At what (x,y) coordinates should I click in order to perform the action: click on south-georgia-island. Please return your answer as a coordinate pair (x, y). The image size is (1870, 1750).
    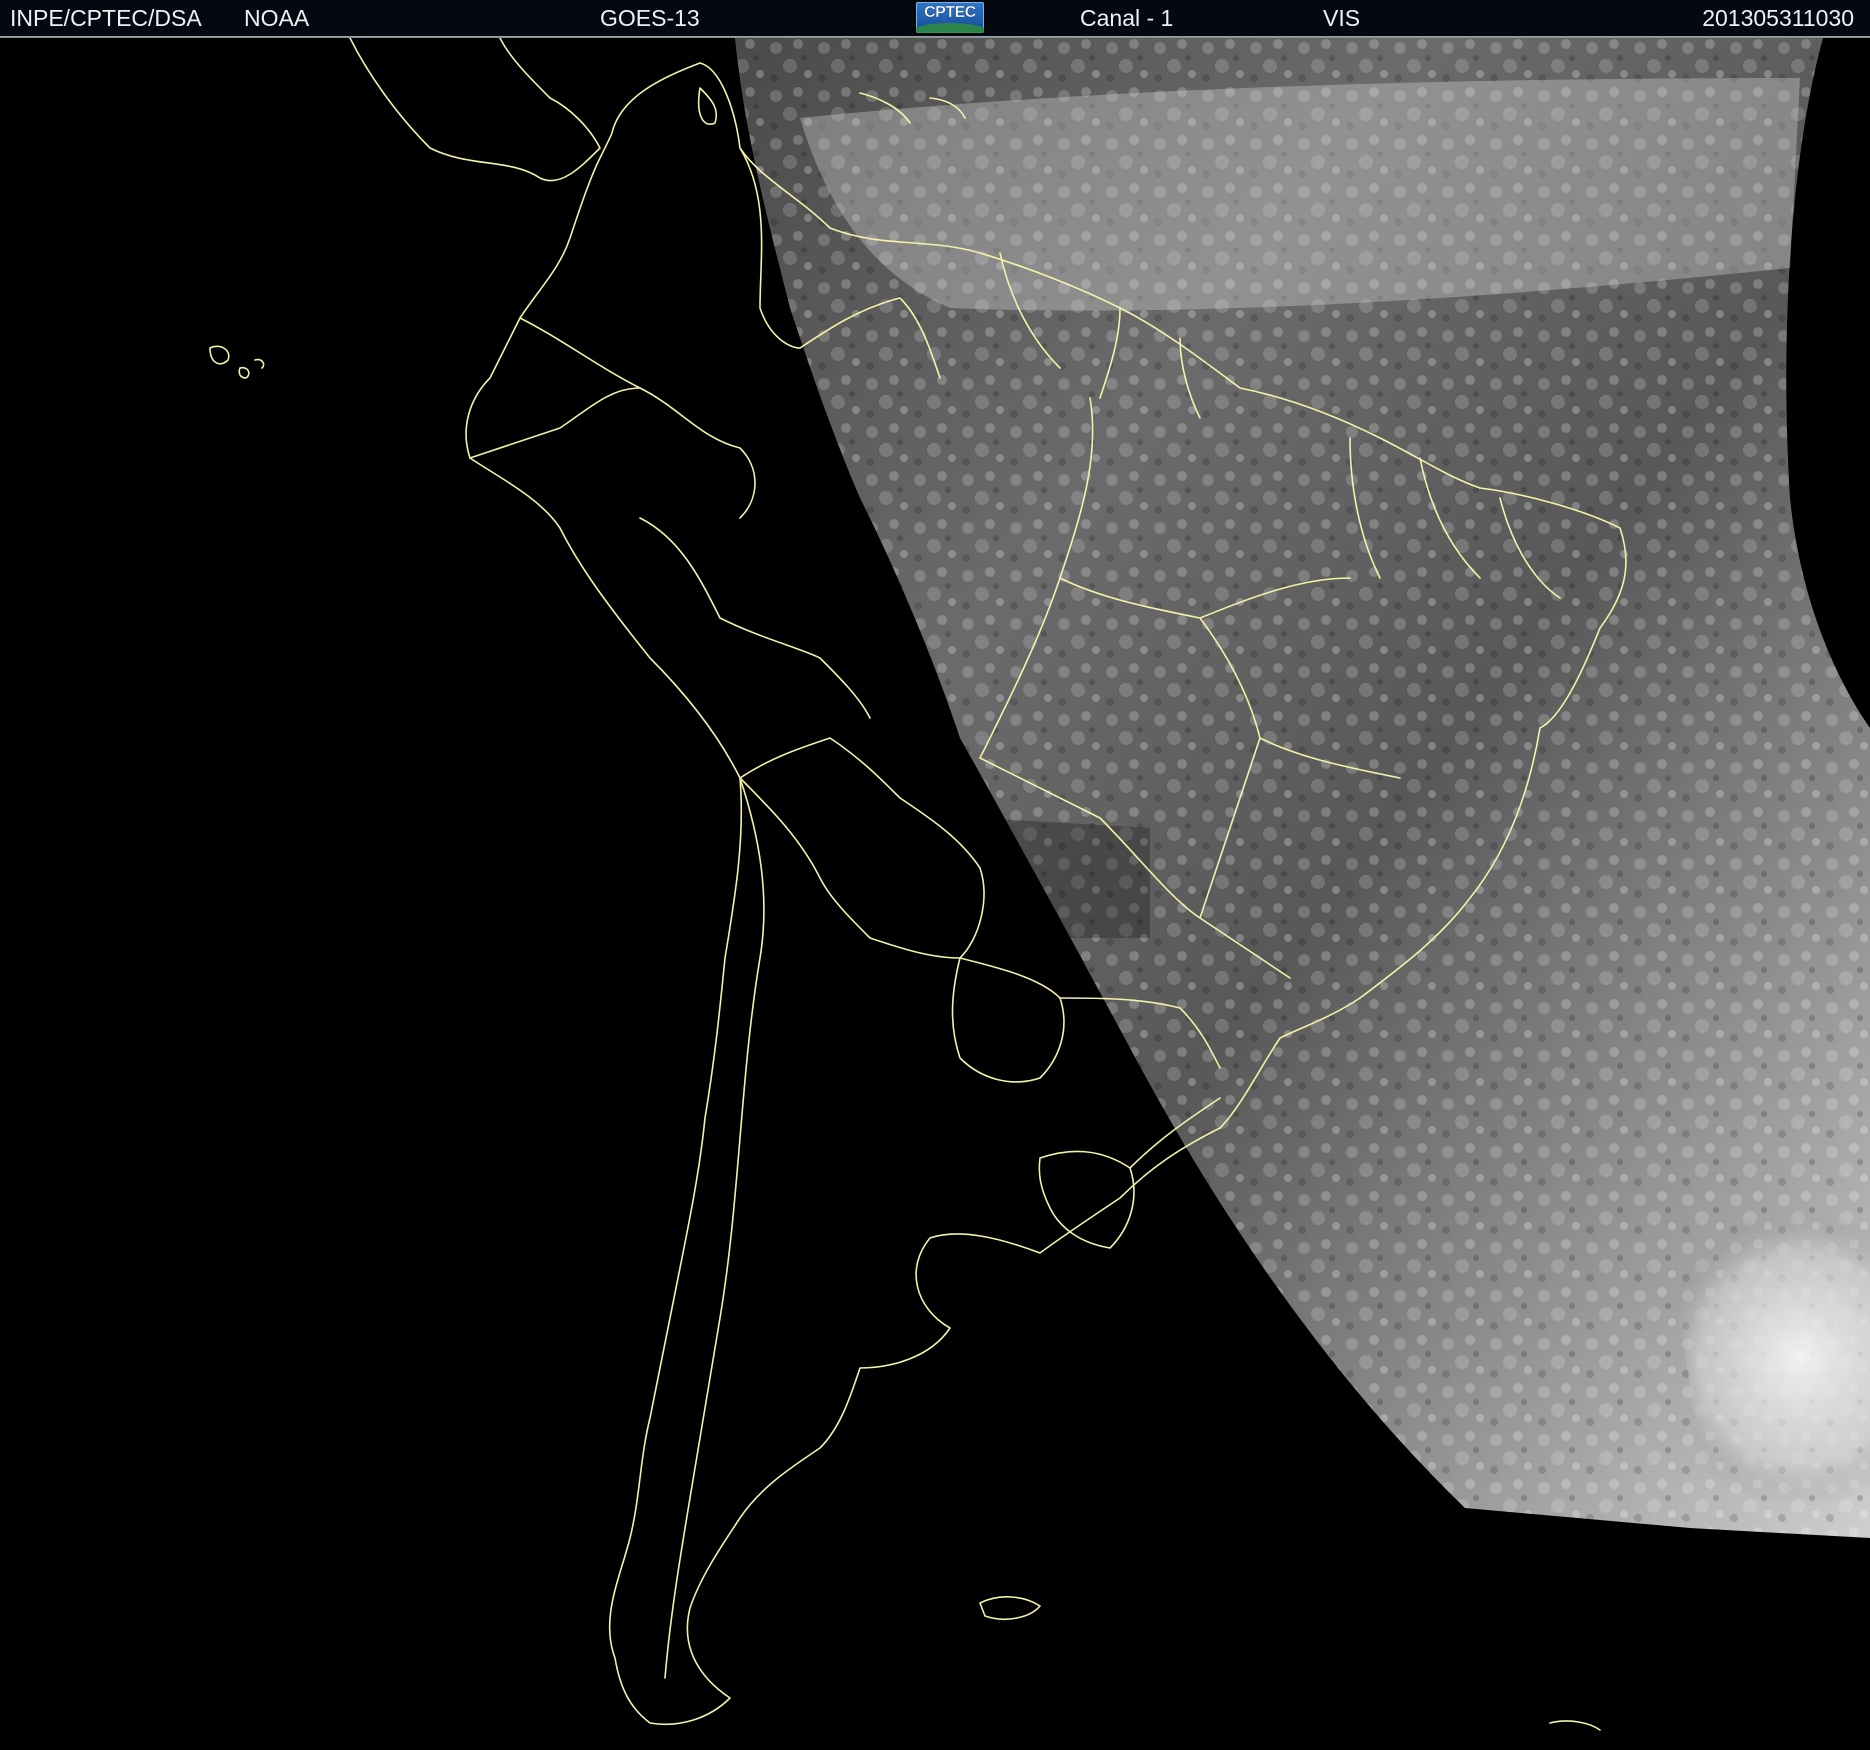
    Looking at the image, I should click on (1575, 1725).